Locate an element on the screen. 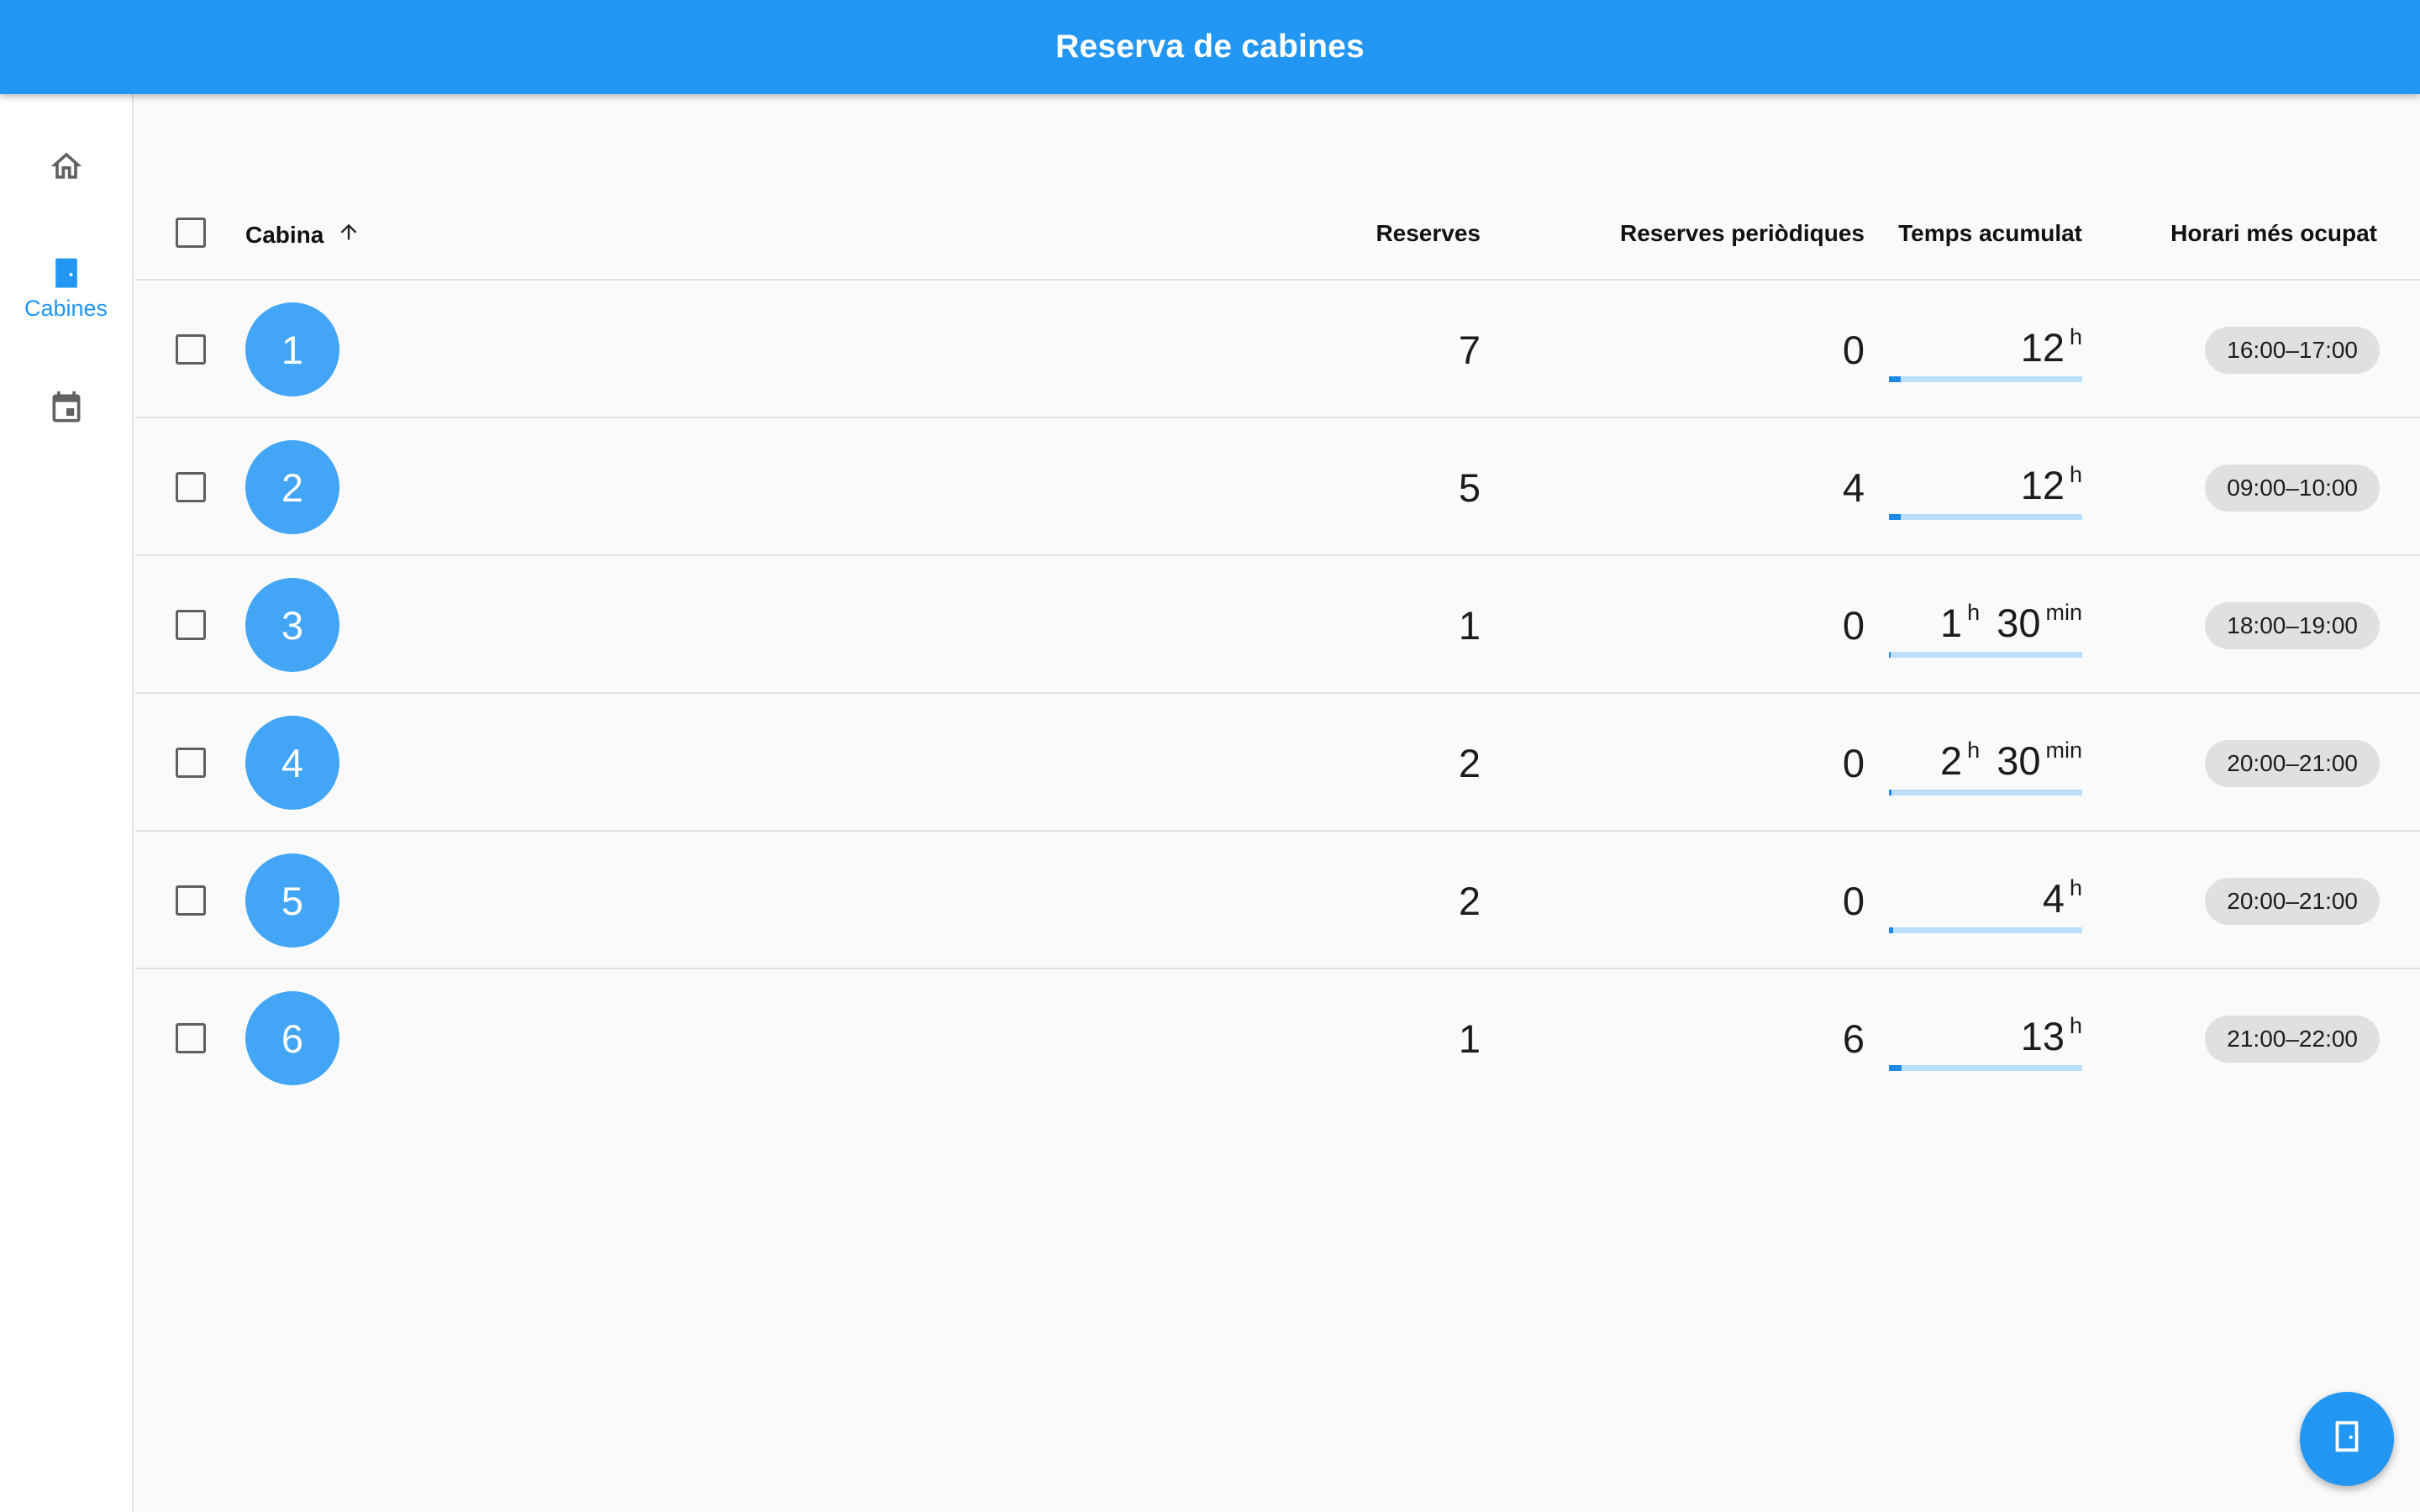 The width and height of the screenshot is (2420, 1512). accumulated-time-text: 2 h 30 min is located at coordinates (2011, 755).